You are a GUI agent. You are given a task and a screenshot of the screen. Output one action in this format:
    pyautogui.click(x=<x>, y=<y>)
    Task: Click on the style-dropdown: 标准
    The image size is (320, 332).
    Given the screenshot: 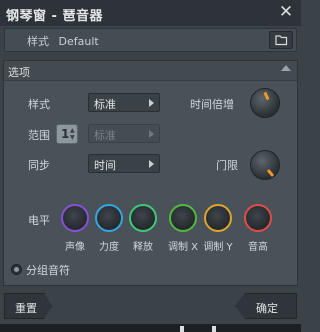 What is the action you would take?
    pyautogui.click(x=124, y=102)
    